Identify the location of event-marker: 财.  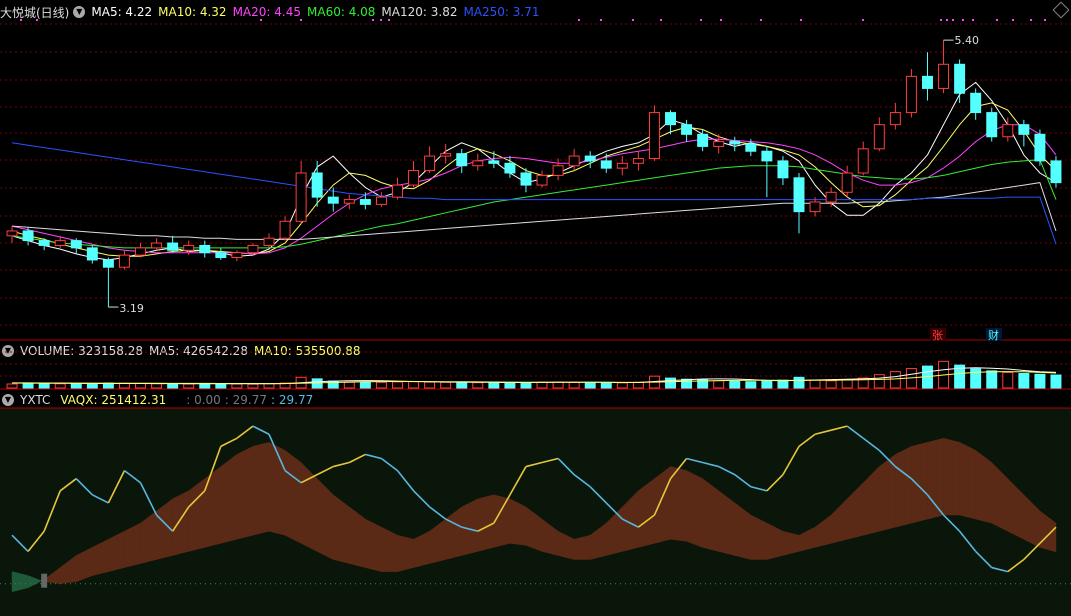
(993, 335).